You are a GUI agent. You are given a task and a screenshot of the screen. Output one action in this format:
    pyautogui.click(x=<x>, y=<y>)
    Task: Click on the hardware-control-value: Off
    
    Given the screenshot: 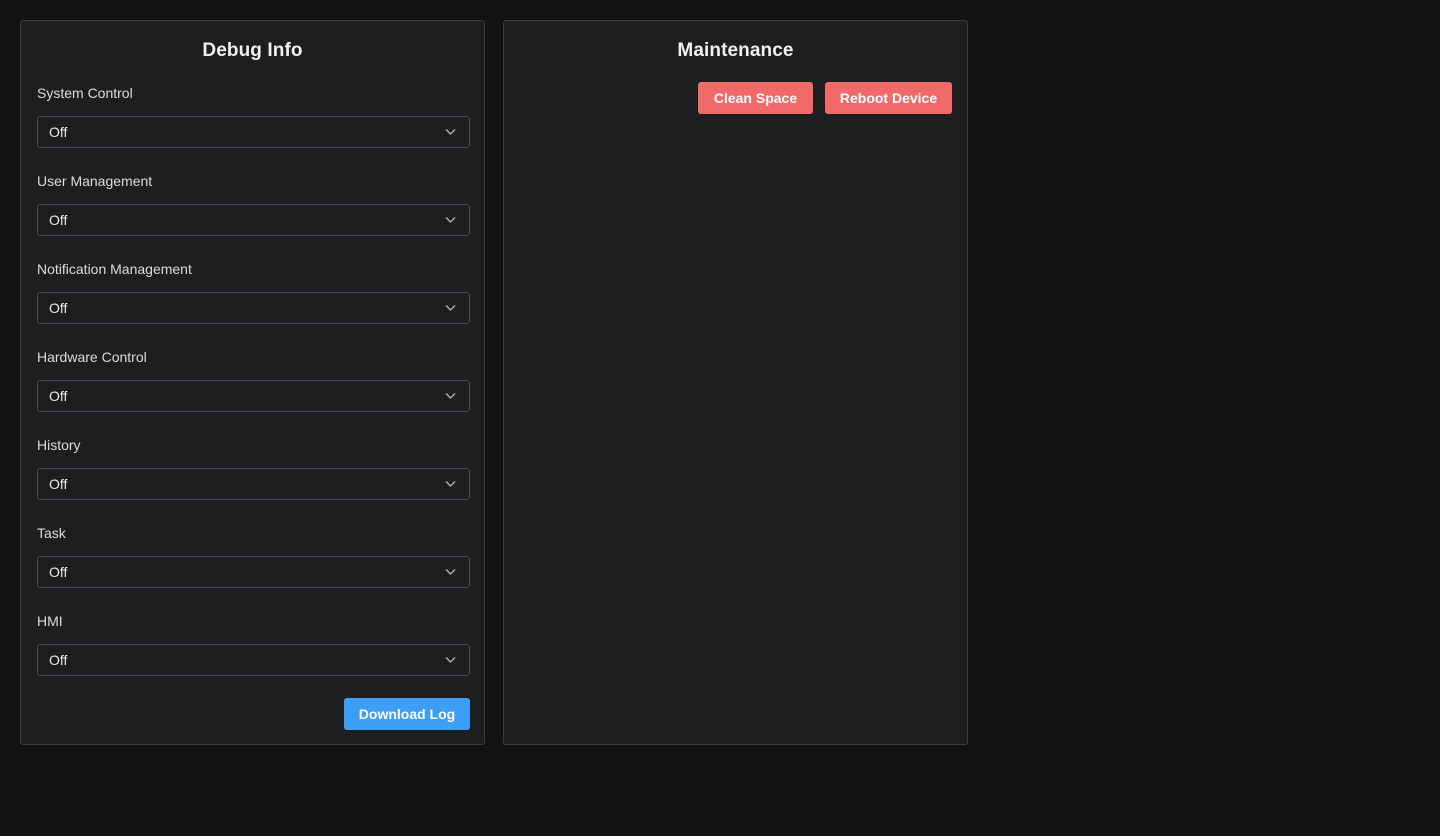 What is the action you would take?
    pyautogui.click(x=58, y=396)
    